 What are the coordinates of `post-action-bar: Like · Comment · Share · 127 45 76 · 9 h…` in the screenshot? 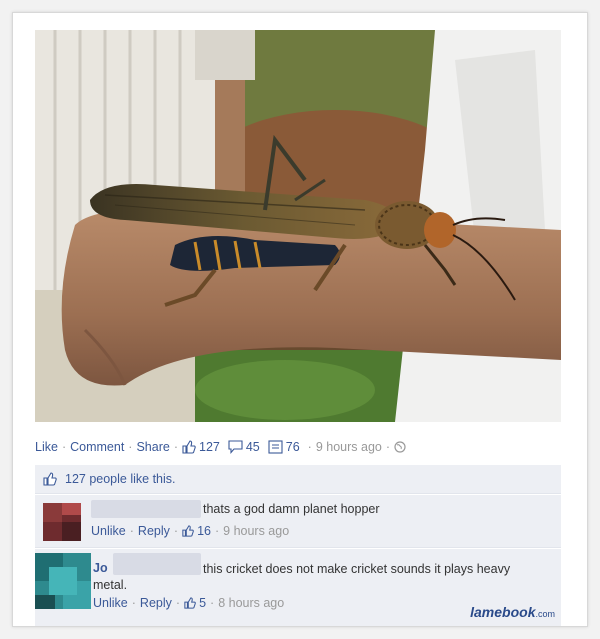 It's located at (300, 447).